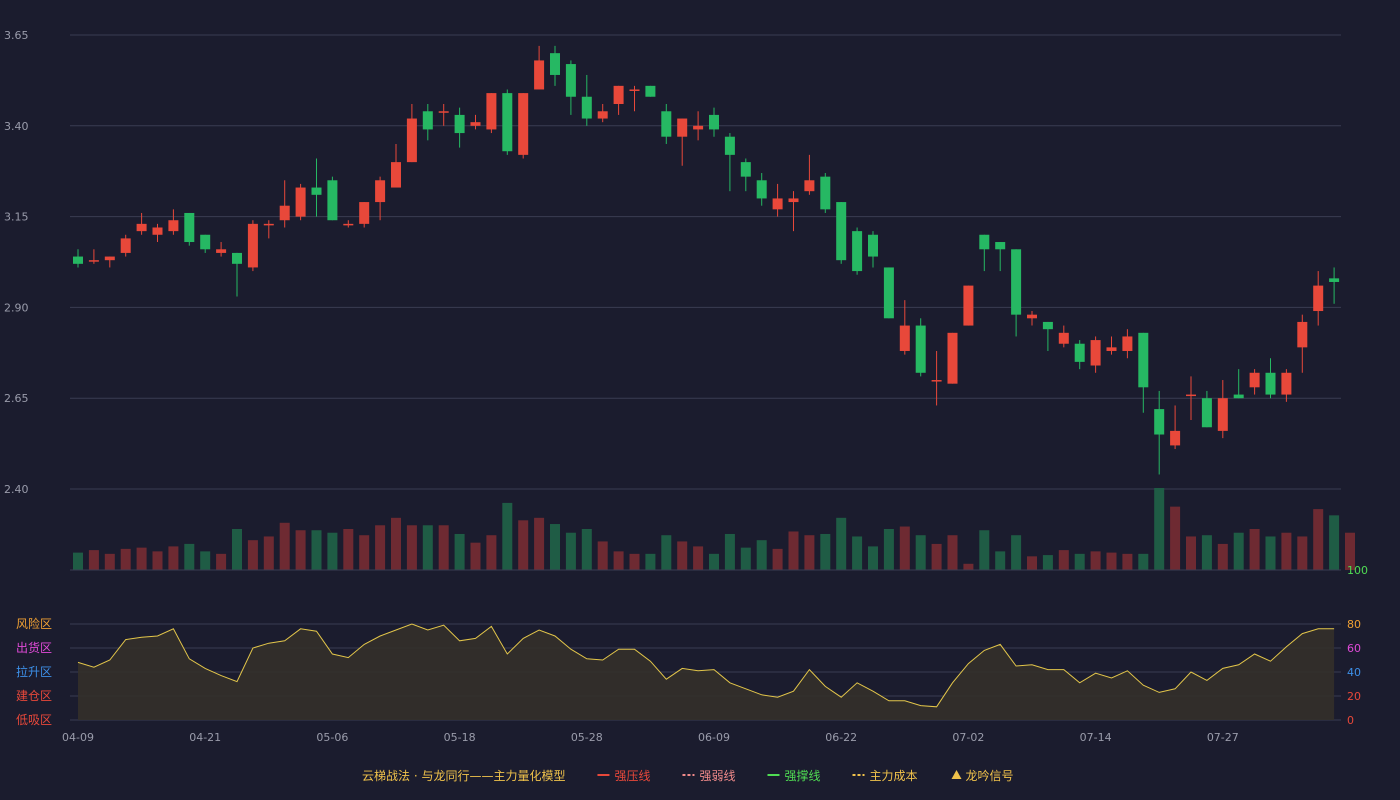  Describe the element at coordinates (34, 696) in the screenshot. I see `zone-label: 建仓区` at that location.